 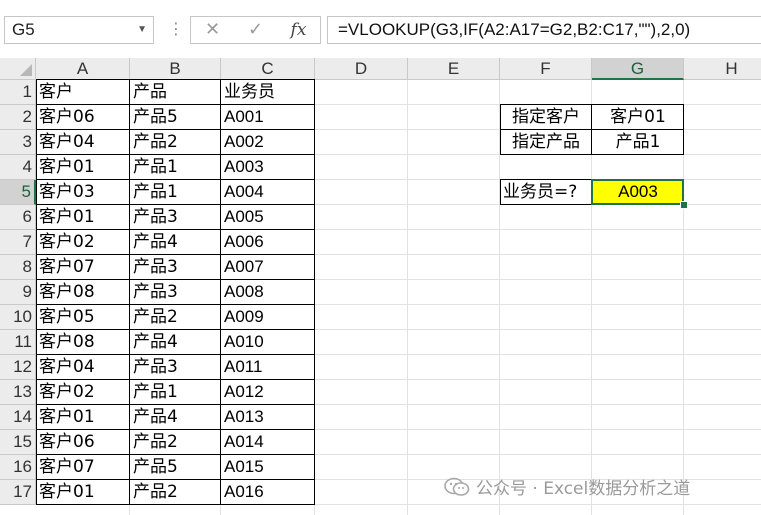 What do you see at coordinates (18, 492) in the screenshot?
I see `row-header-17: 17` at bounding box center [18, 492].